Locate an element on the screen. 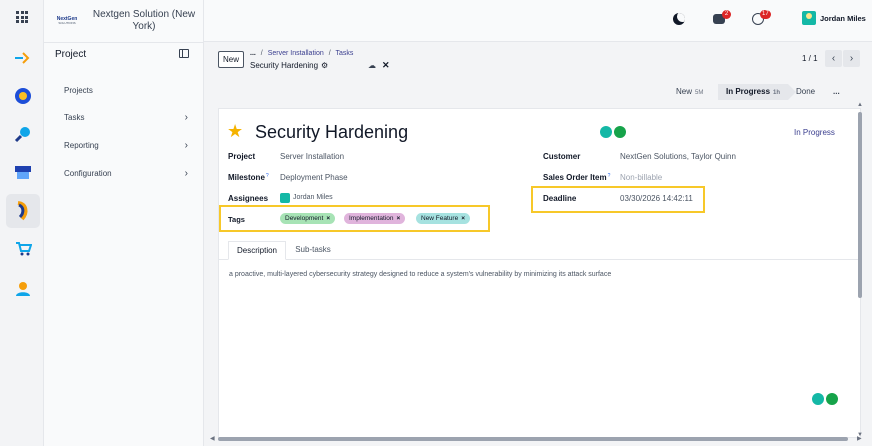 The width and height of the screenshot is (872, 446). stage-label: Done is located at coordinates (806, 91).